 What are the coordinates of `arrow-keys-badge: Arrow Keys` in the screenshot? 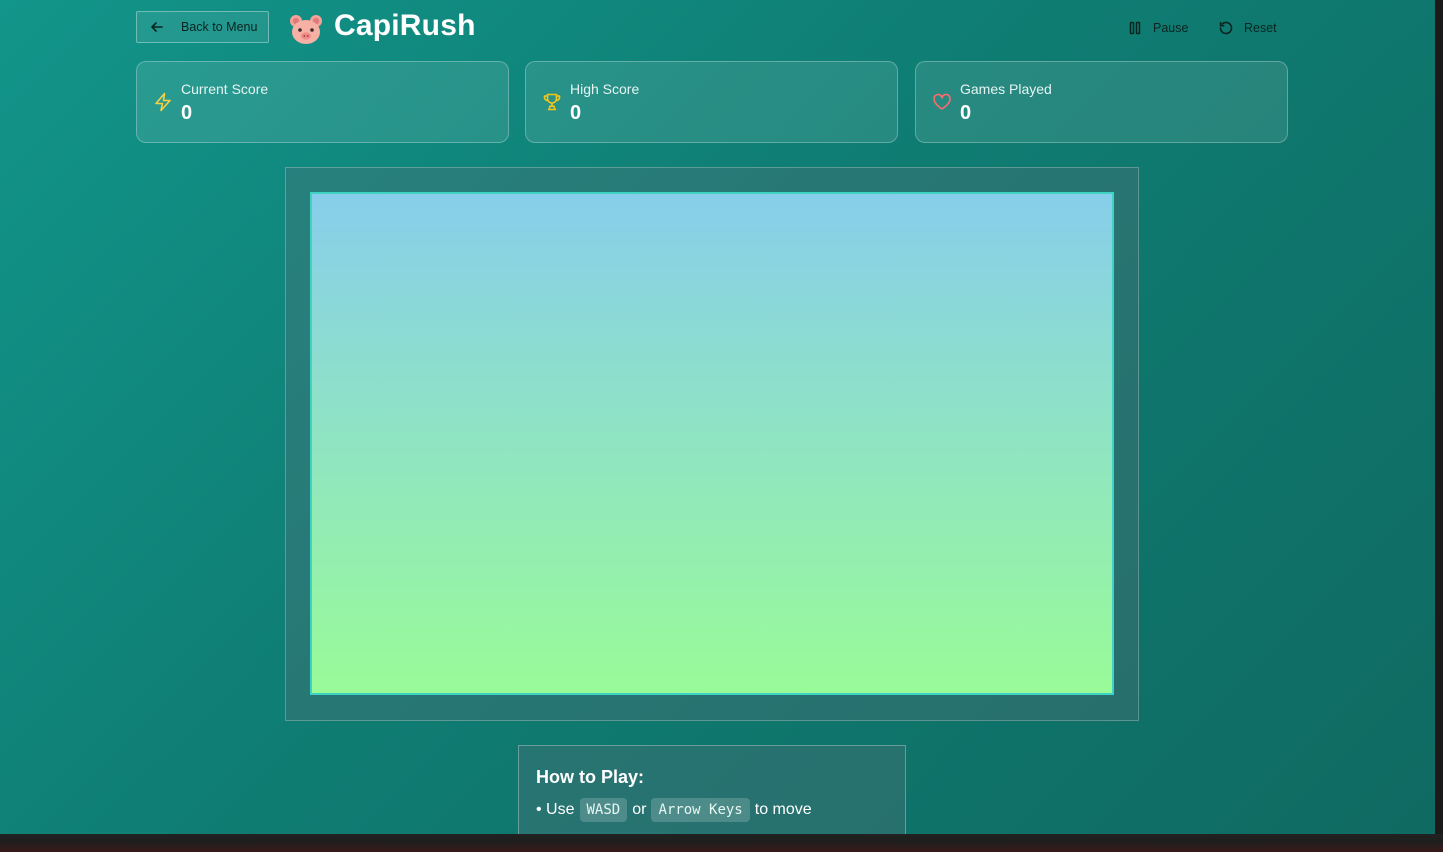 It's located at (700, 810).